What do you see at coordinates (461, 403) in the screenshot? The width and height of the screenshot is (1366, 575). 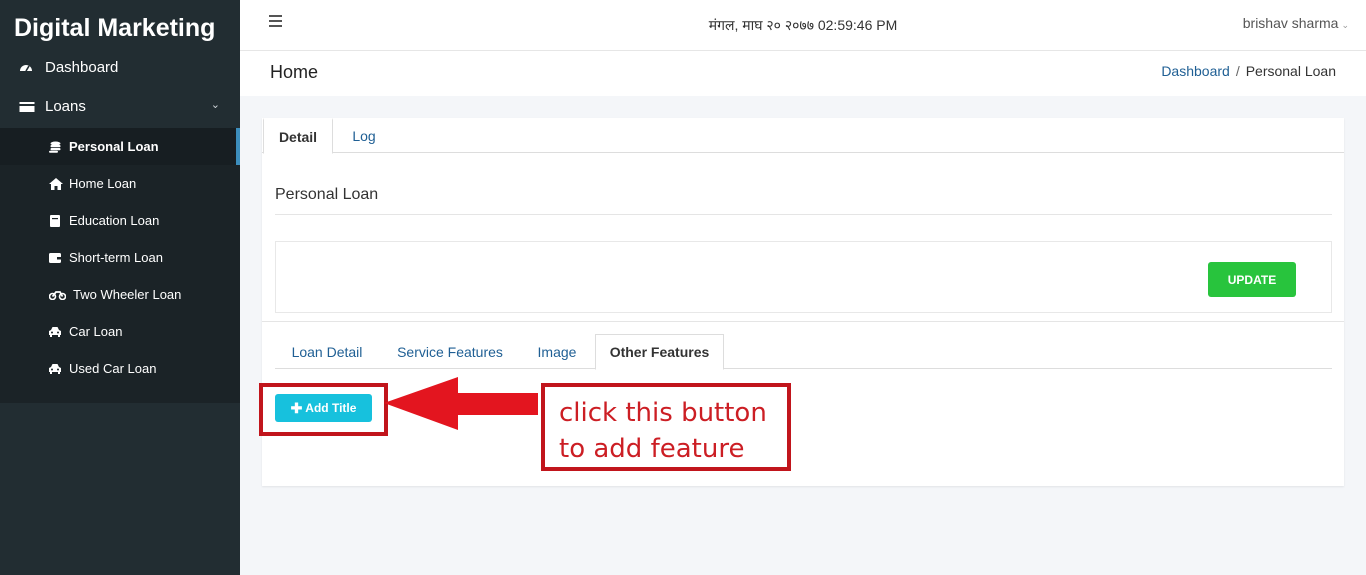 I see `annotation-arrow-icon` at bounding box center [461, 403].